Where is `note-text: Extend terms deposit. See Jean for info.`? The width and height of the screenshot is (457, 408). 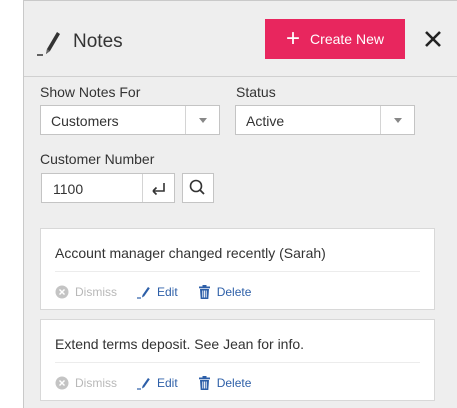
note-text: Extend terms deposit. See Jean for info. is located at coordinates (180, 344).